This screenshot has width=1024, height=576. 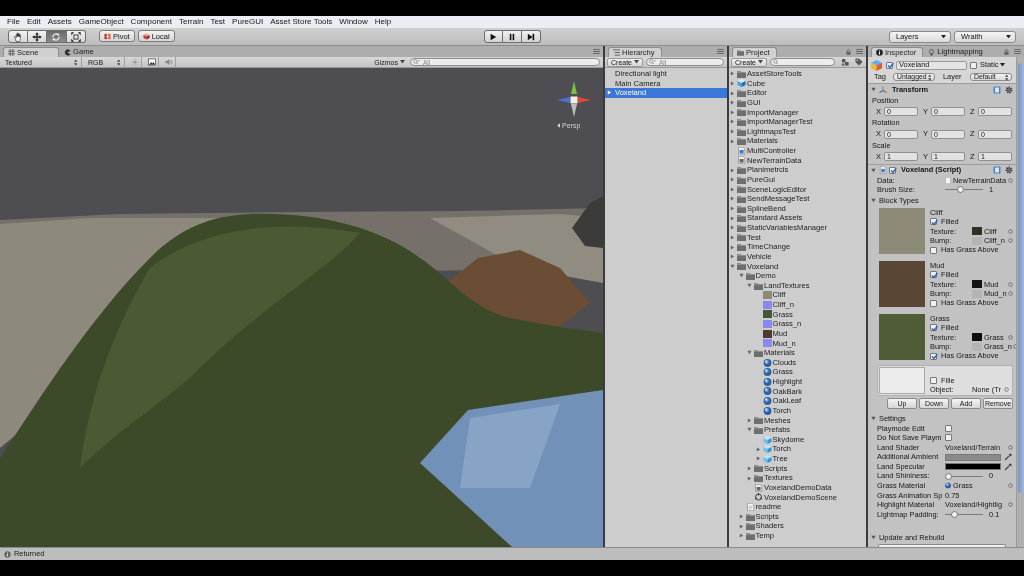 I want to click on tag-icon, so click(x=859, y=62).